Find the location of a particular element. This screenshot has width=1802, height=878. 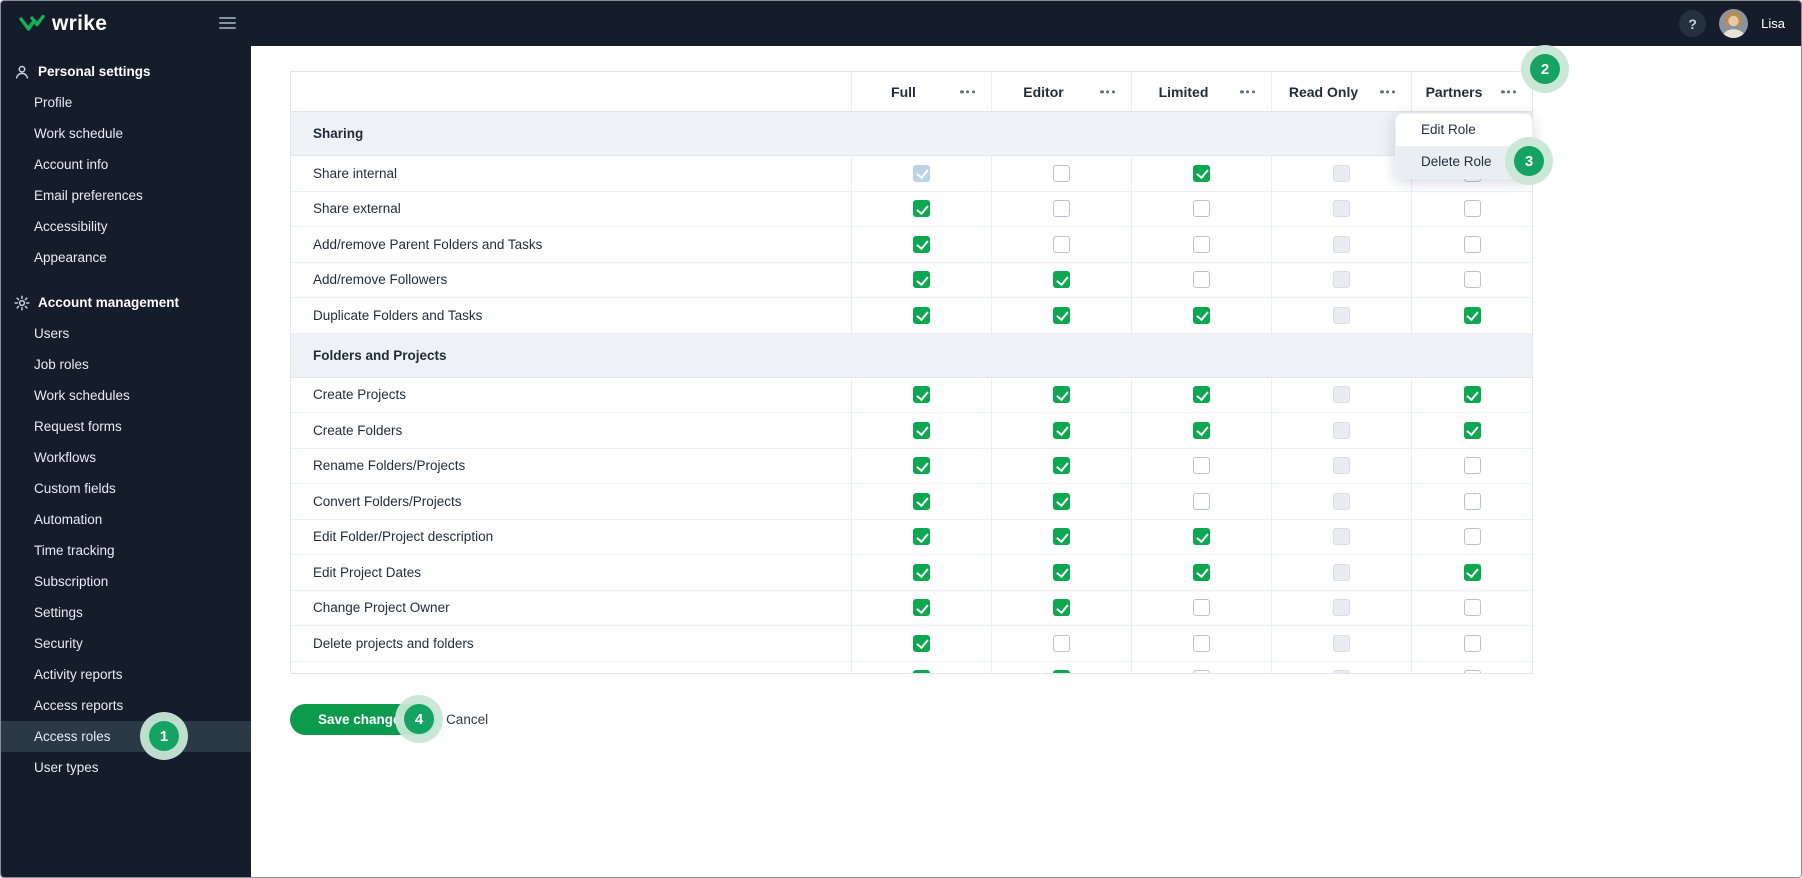

permission-row is located at coordinates (911, 667).